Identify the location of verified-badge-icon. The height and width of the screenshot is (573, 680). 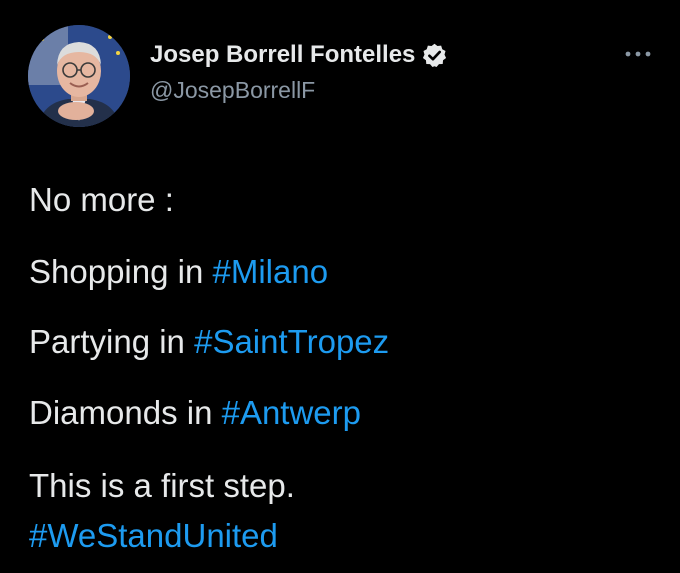
(434, 55).